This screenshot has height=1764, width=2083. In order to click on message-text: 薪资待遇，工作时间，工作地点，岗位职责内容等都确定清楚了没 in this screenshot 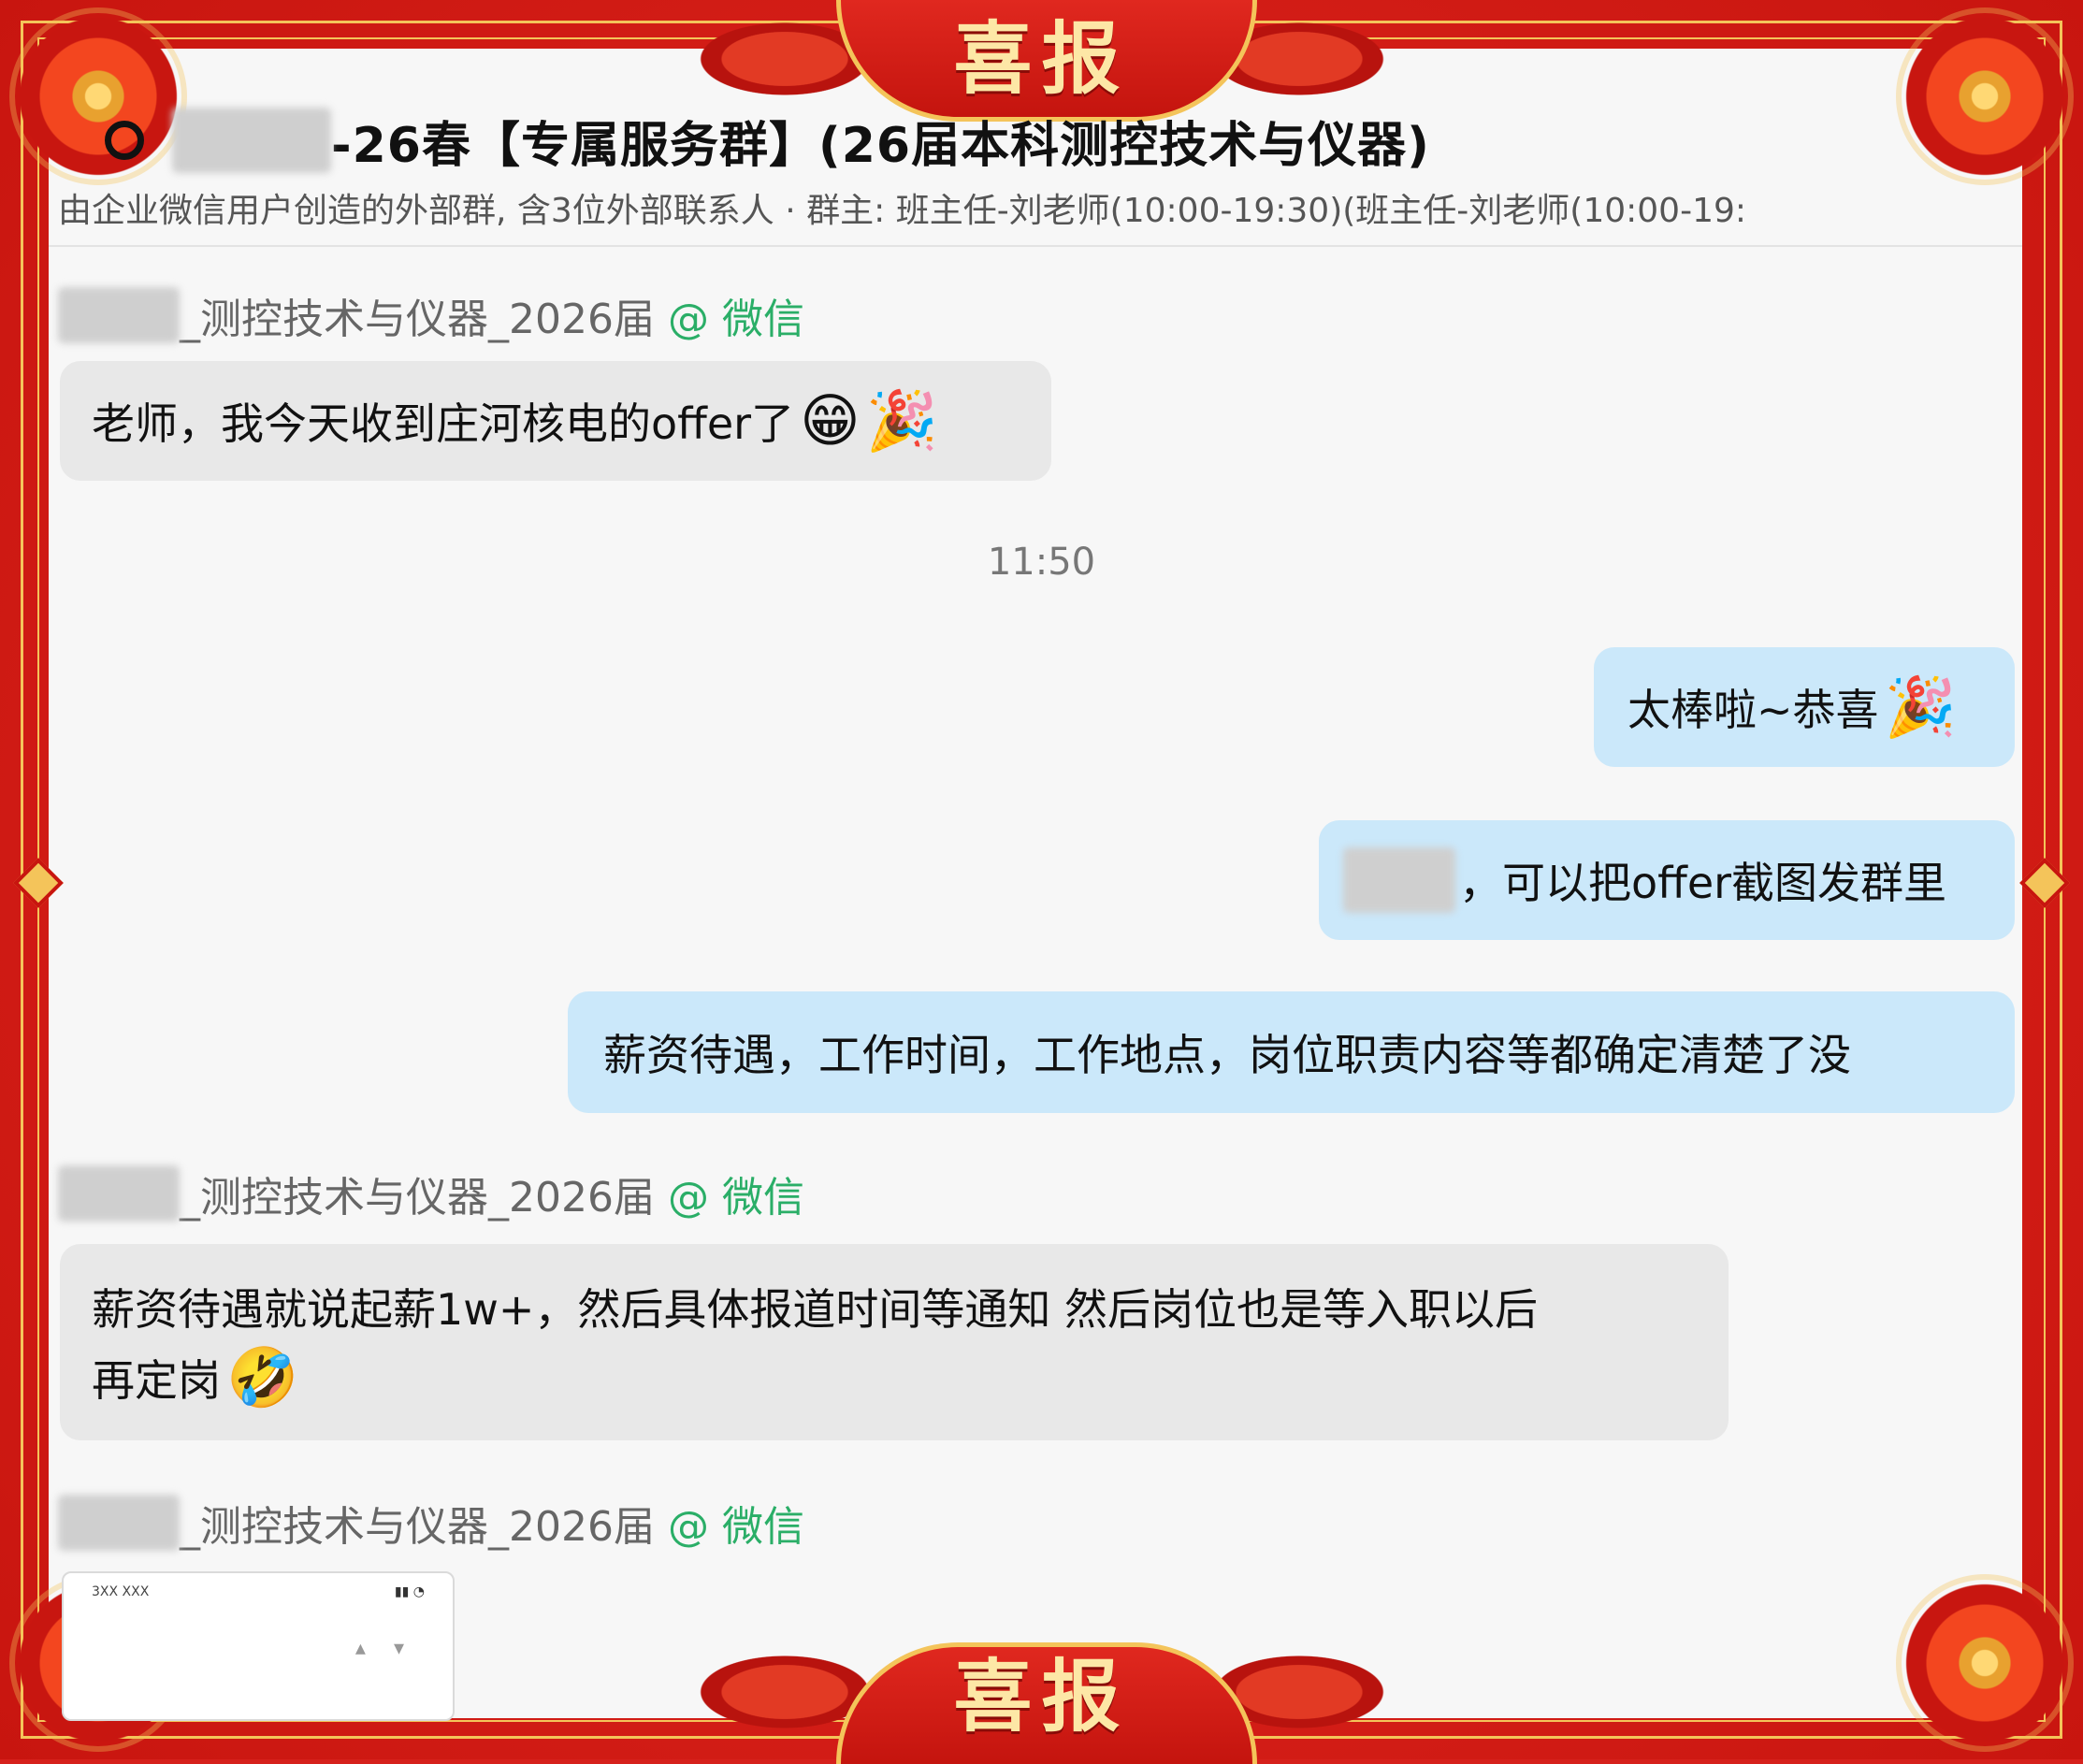, I will do `click(1227, 1055)`.